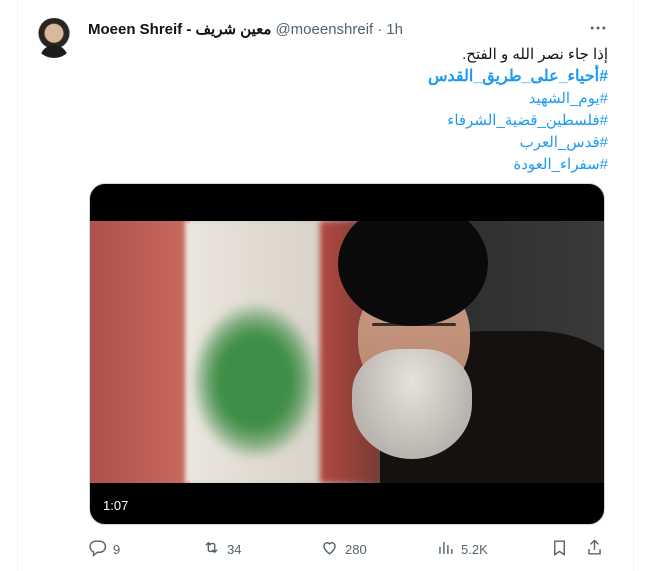 The height and width of the screenshot is (571, 650). What do you see at coordinates (535, 54) in the screenshot?
I see `tweet-text-line: إذا جاء نصر الله و الفتح.` at bounding box center [535, 54].